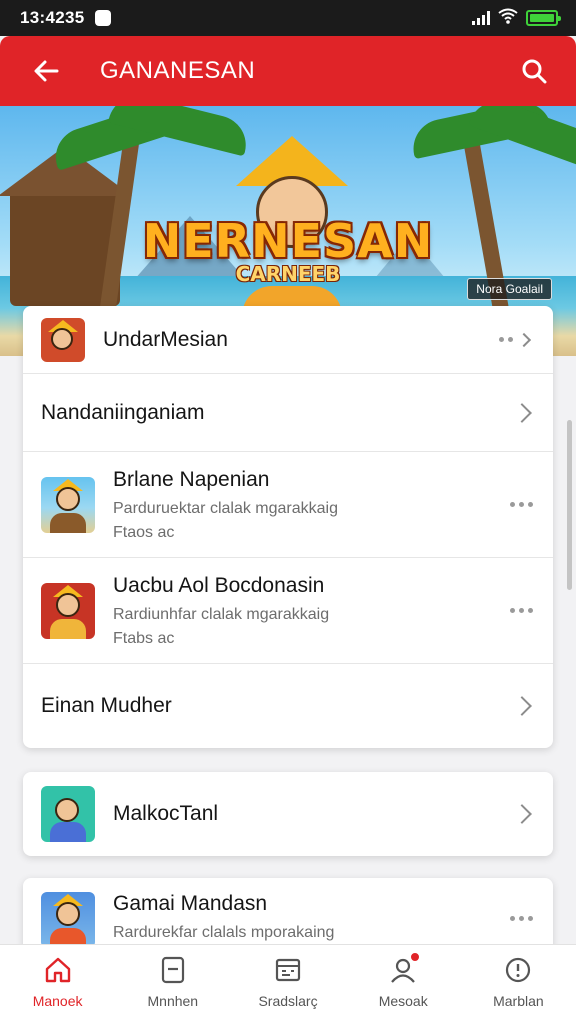  What do you see at coordinates (288, 241) in the screenshot?
I see `banner-logo-title: NERNESAN` at bounding box center [288, 241].